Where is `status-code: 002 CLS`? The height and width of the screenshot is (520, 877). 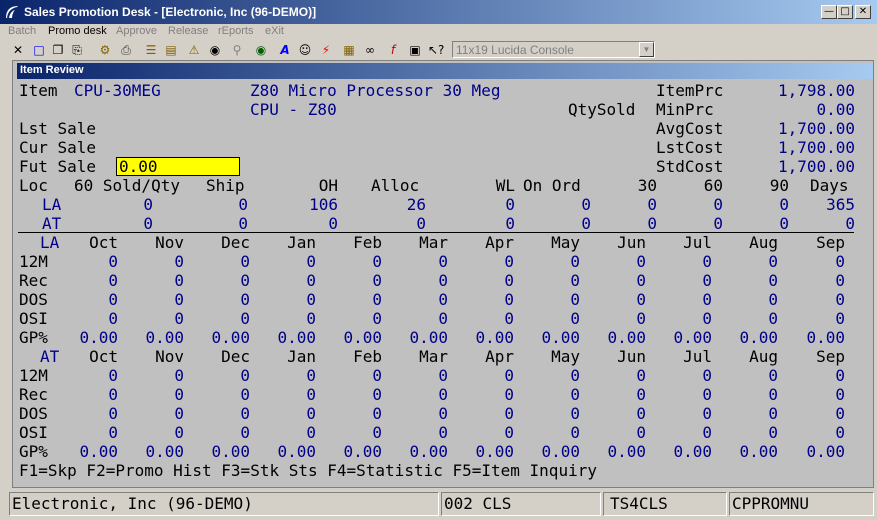
status-code: 002 CLS is located at coordinates (521, 504).